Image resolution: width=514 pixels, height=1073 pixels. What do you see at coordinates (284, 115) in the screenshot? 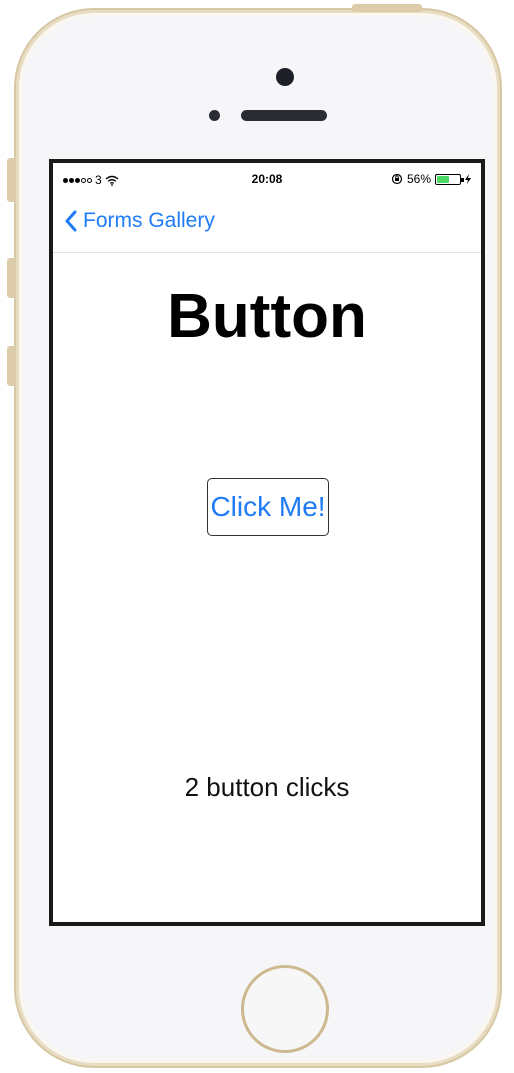
I see `earpiece-speaker` at bounding box center [284, 115].